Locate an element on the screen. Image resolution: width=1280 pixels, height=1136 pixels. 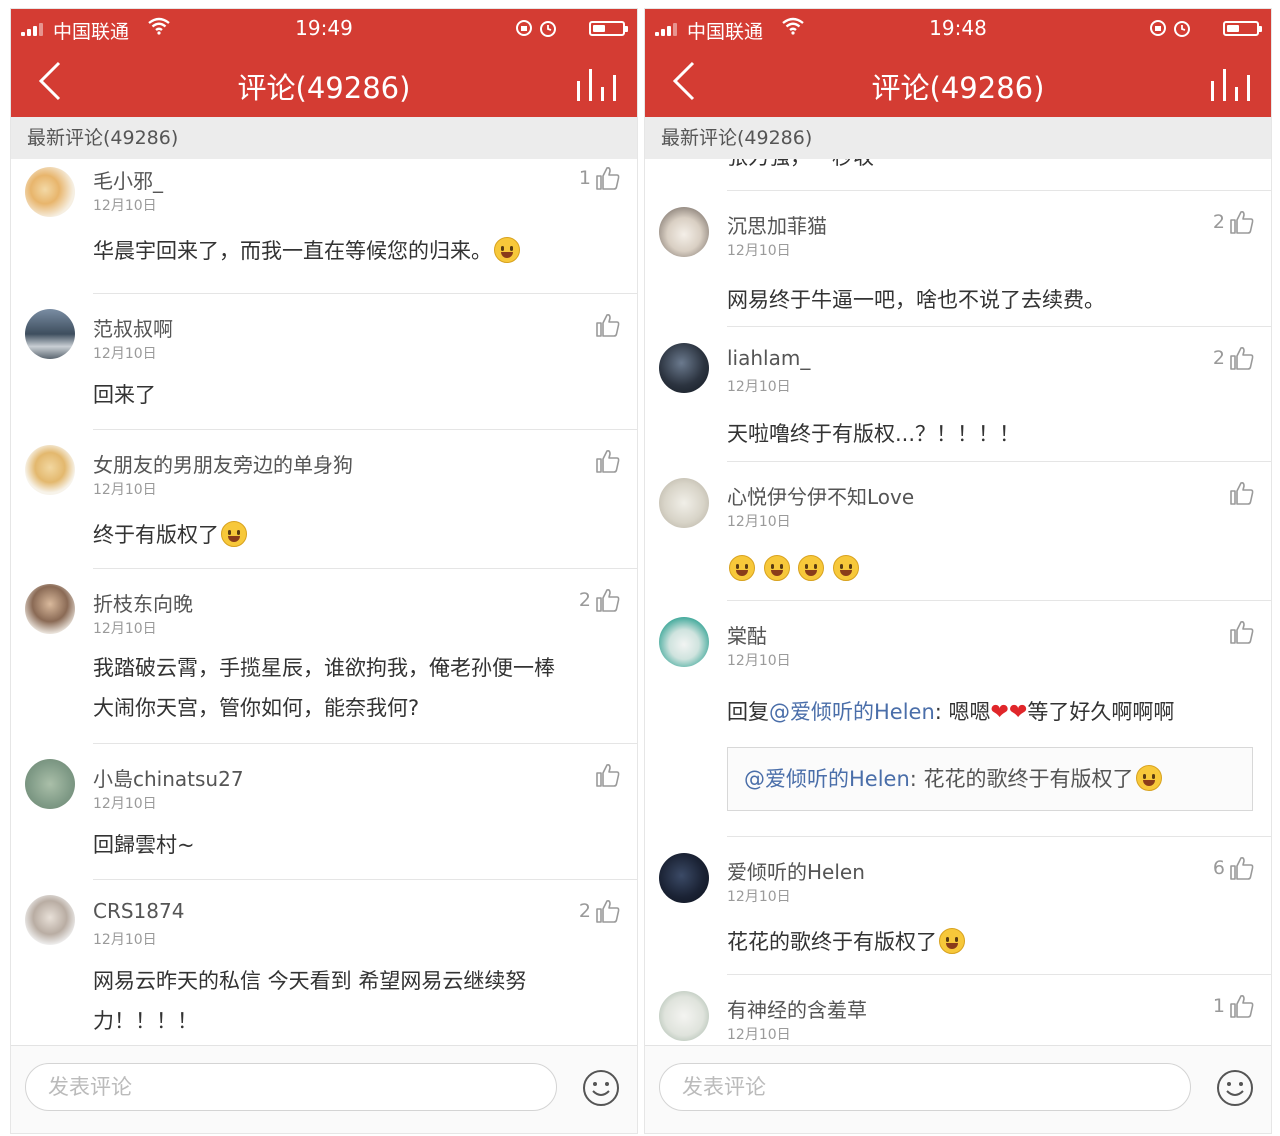
status-icons is located at coordinates (537, 30).